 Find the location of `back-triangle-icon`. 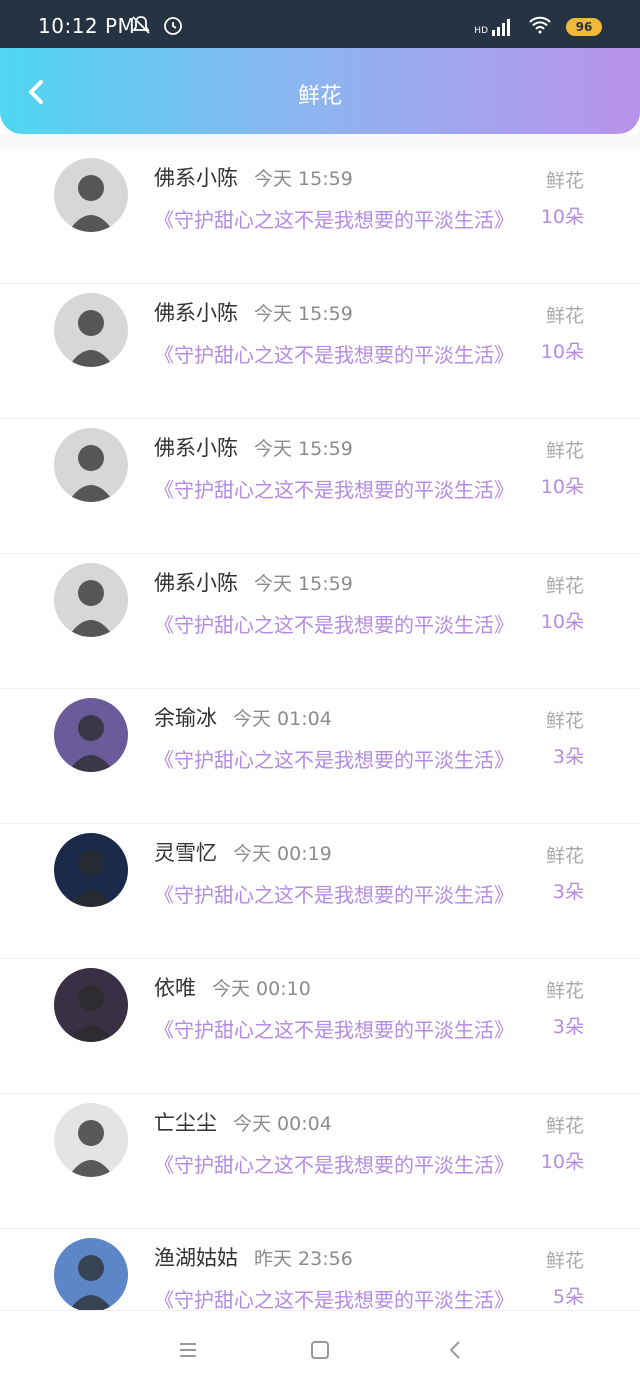

back-triangle-icon is located at coordinates (454, 1350).